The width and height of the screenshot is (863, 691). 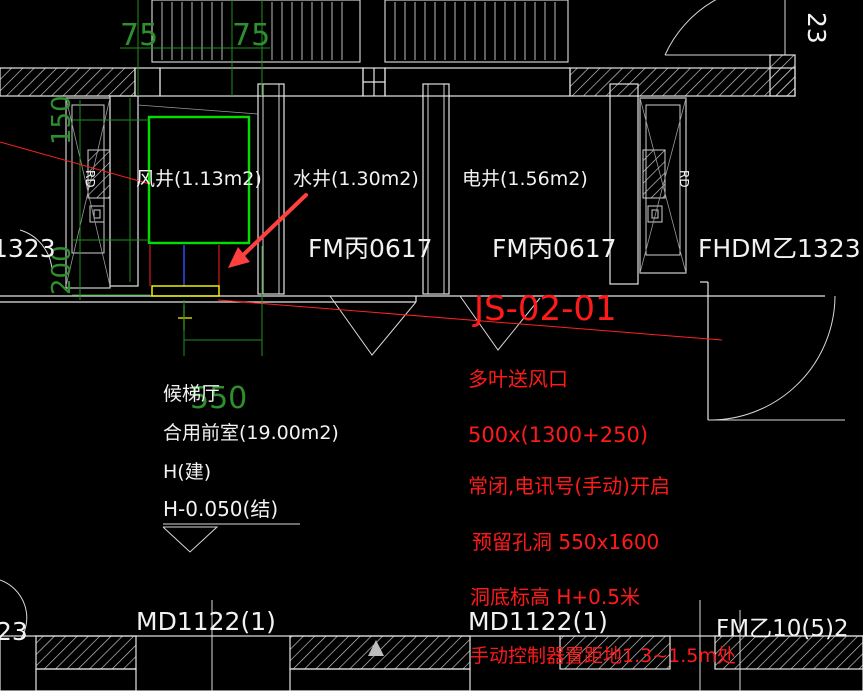 What do you see at coordinates (525, 179) in the screenshot?
I see `electric-shaft-label: 电井(1.56m2)` at bounding box center [525, 179].